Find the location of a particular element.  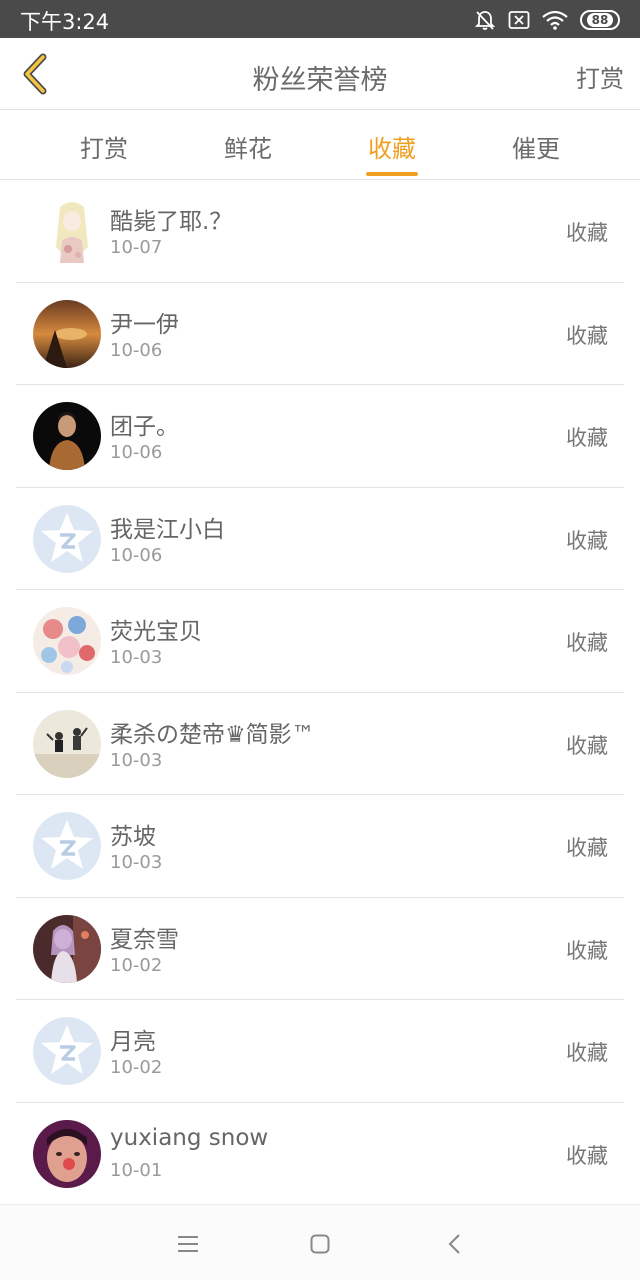

fan-name: 月亮 is located at coordinates (133, 1042).